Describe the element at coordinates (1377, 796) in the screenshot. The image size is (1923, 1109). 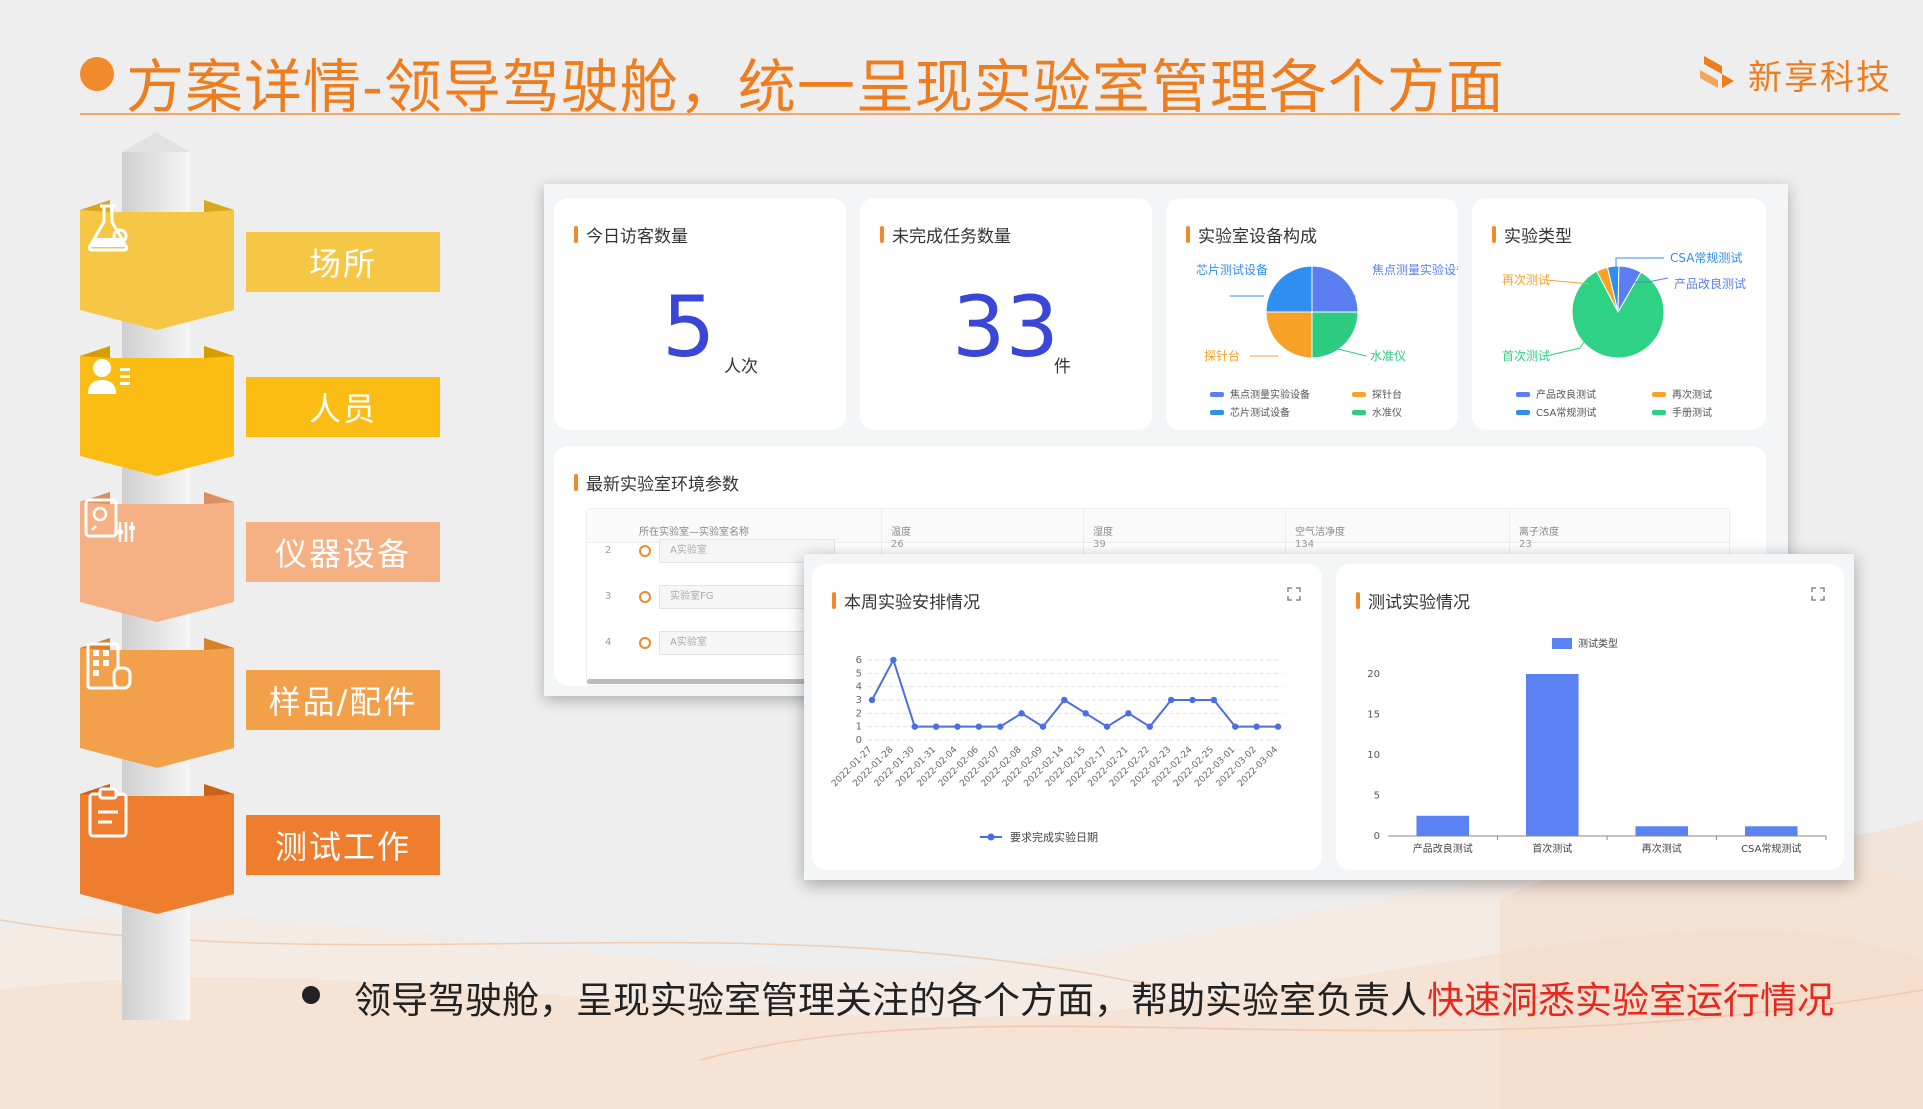
I see `y-tick-label: 5` at that location.